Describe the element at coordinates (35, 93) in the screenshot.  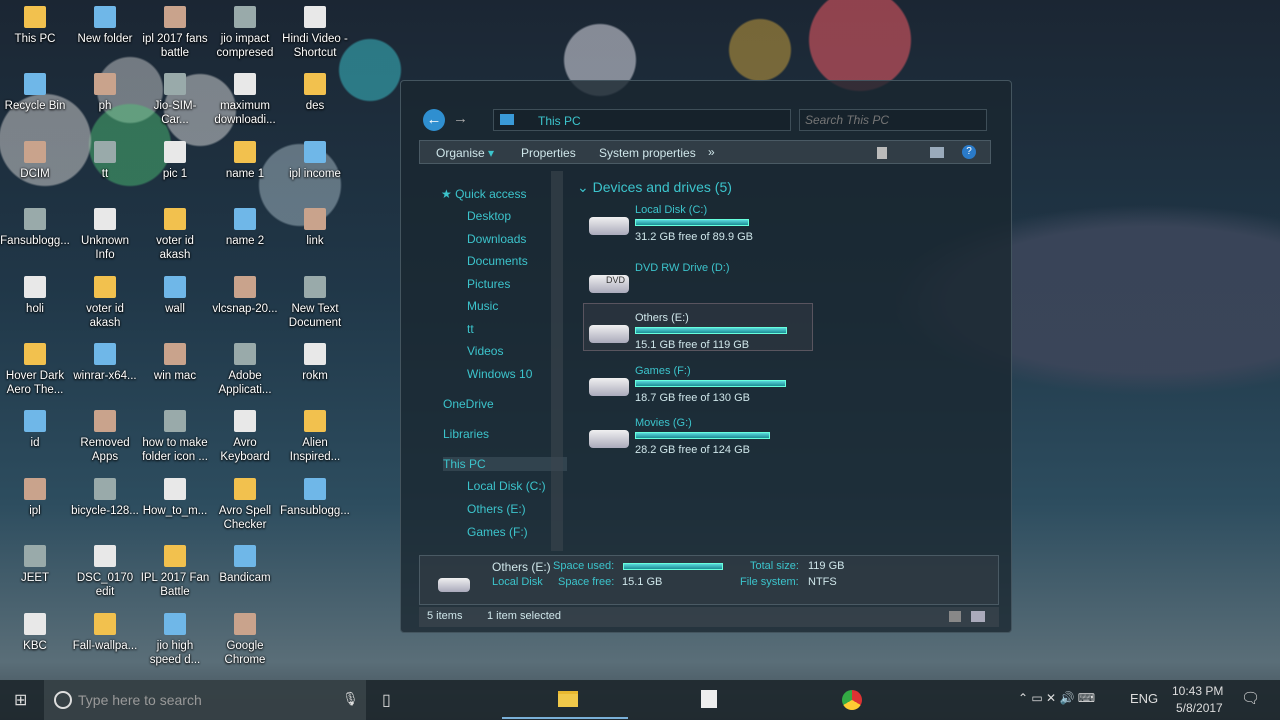
I see `desktop-icon: Recycle Bin` at that location.